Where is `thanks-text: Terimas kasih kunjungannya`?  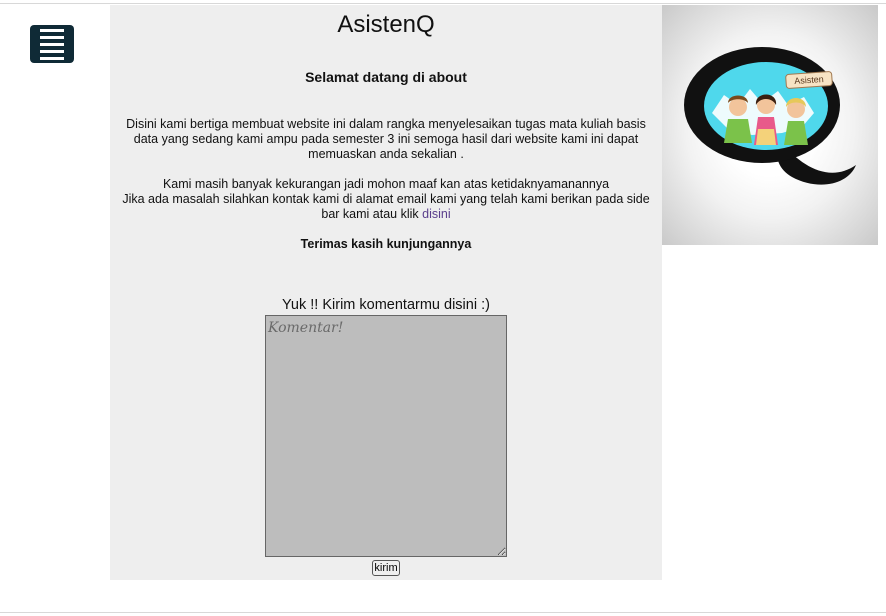 thanks-text: Terimas kasih kunjungannya is located at coordinates (386, 244).